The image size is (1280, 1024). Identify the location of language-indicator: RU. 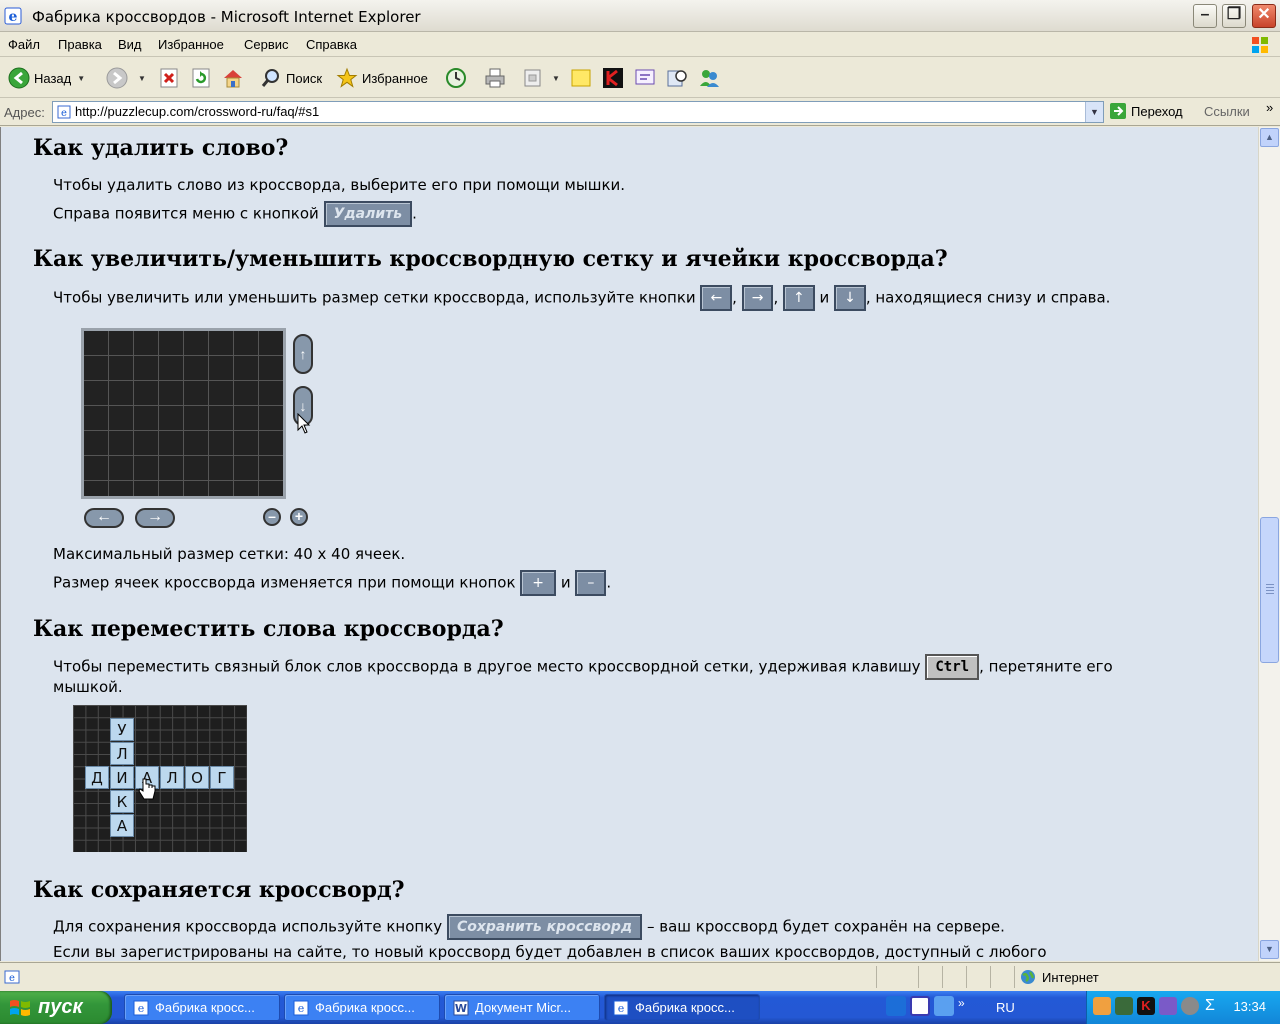
(1005, 1007).